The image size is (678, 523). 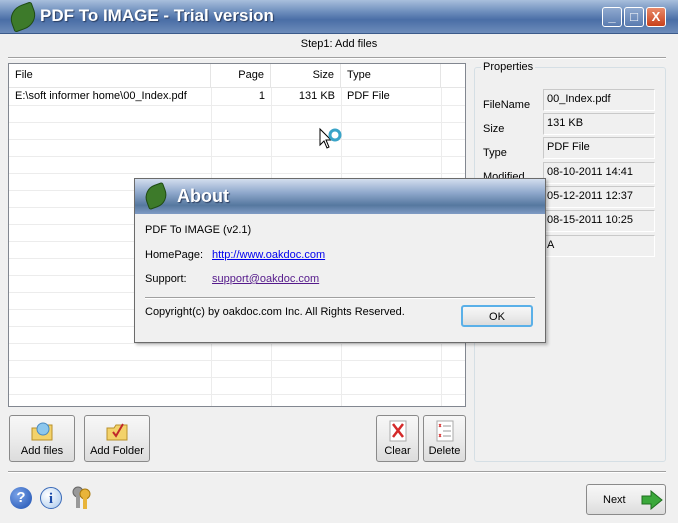 What do you see at coordinates (166, 279) in the screenshot?
I see `support-label: Support:` at bounding box center [166, 279].